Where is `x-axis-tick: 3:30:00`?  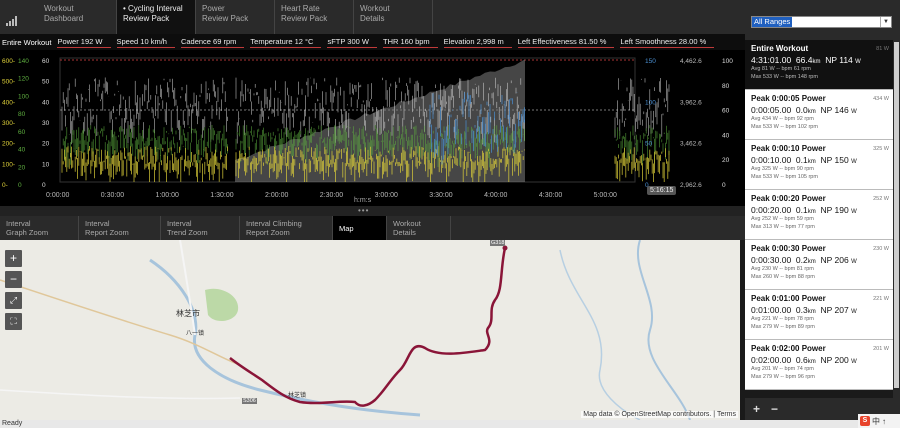 x-axis-tick: 3:30:00 is located at coordinates (441, 195).